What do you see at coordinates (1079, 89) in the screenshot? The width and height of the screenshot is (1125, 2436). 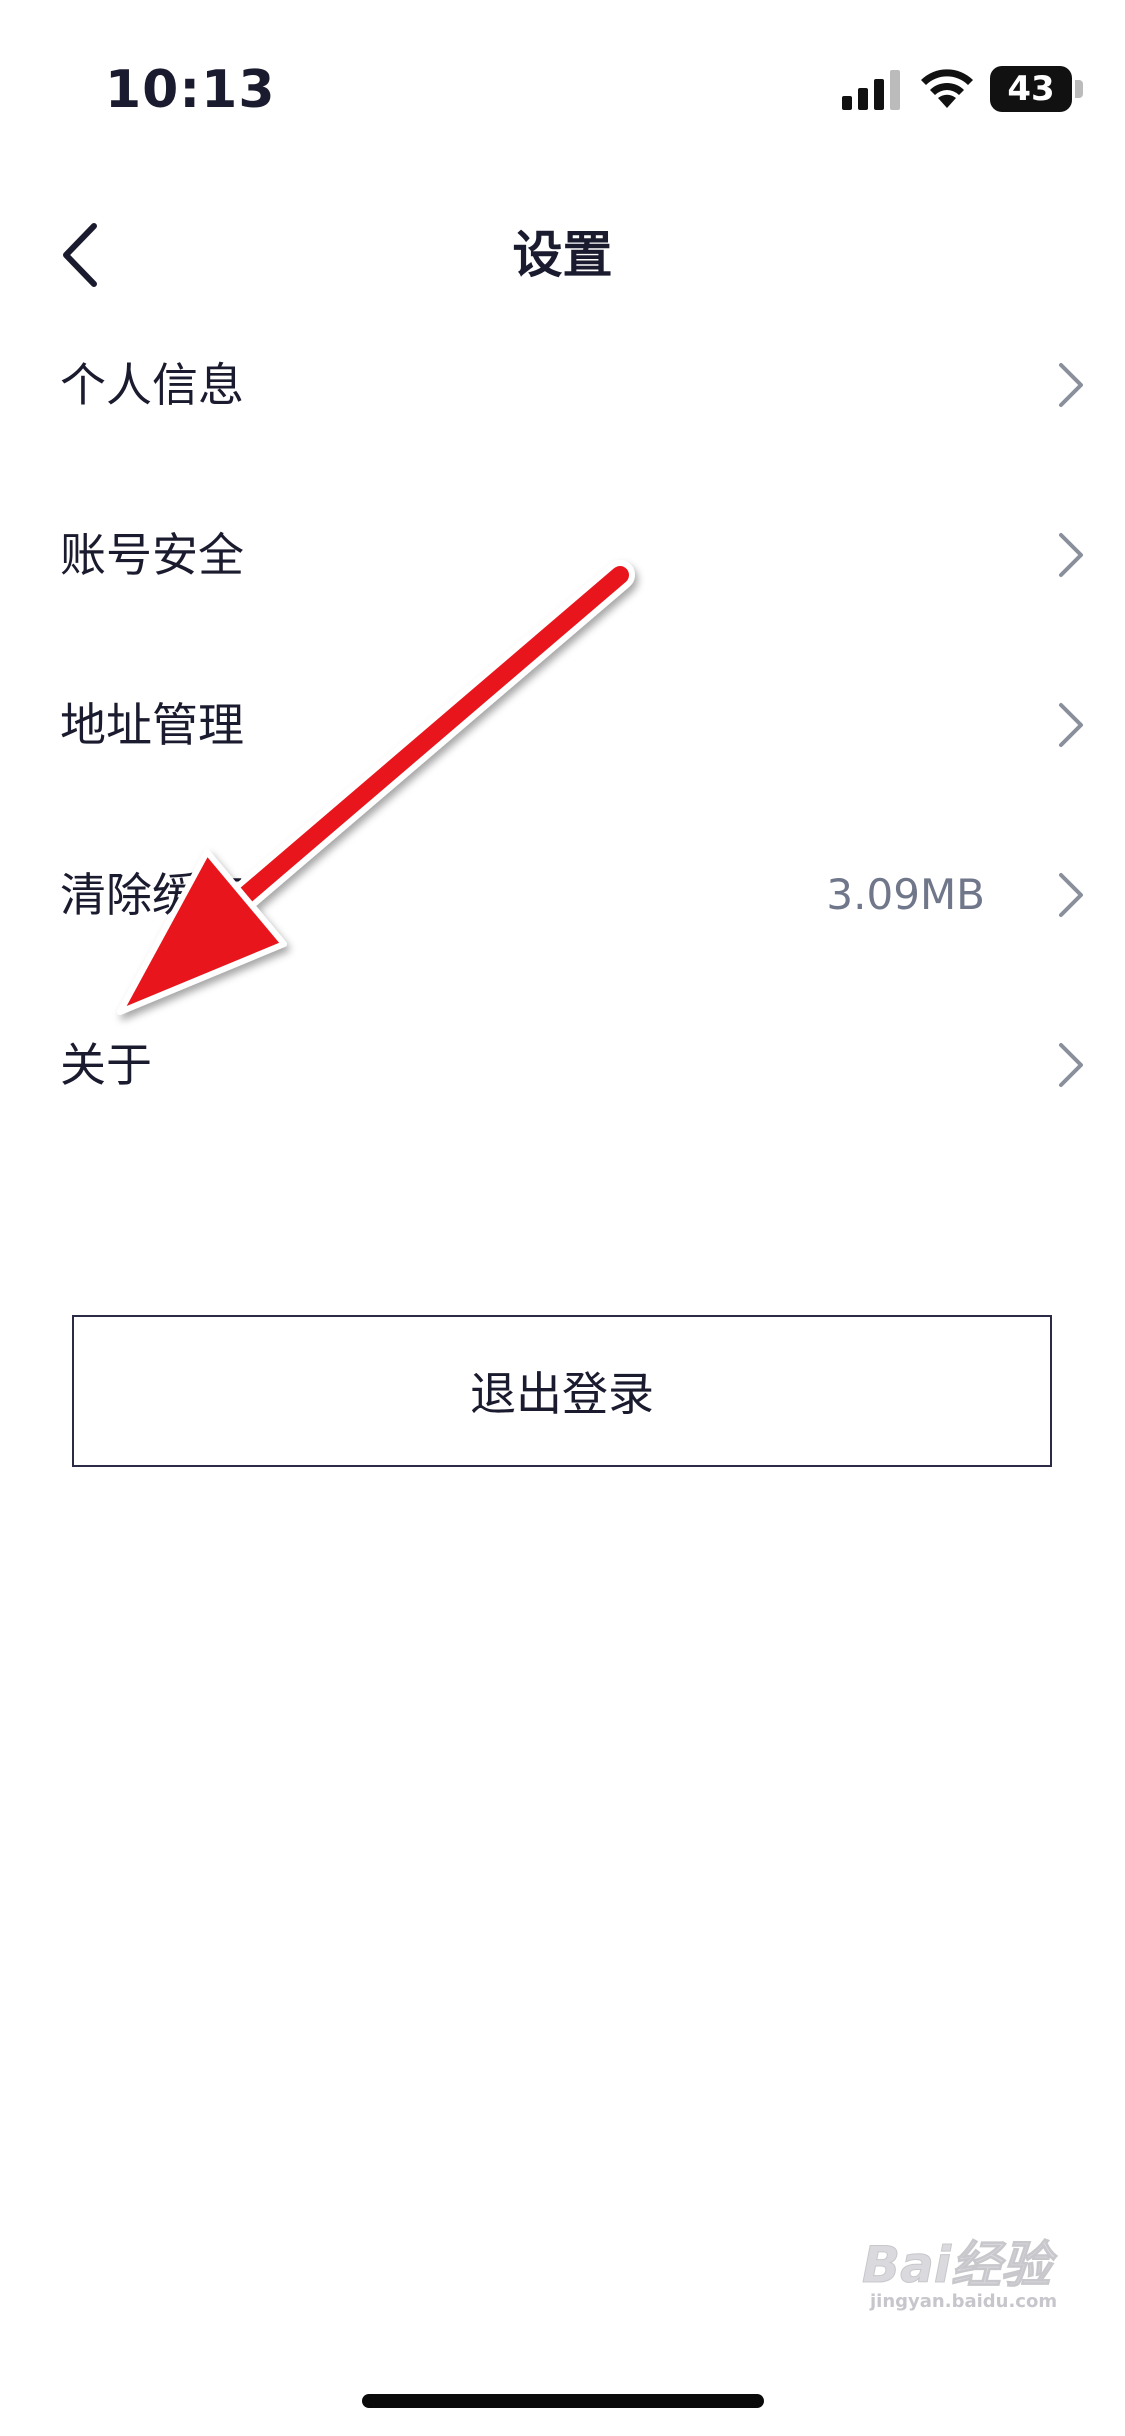 I see `battery-cap` at bounding box center [1079, 89].